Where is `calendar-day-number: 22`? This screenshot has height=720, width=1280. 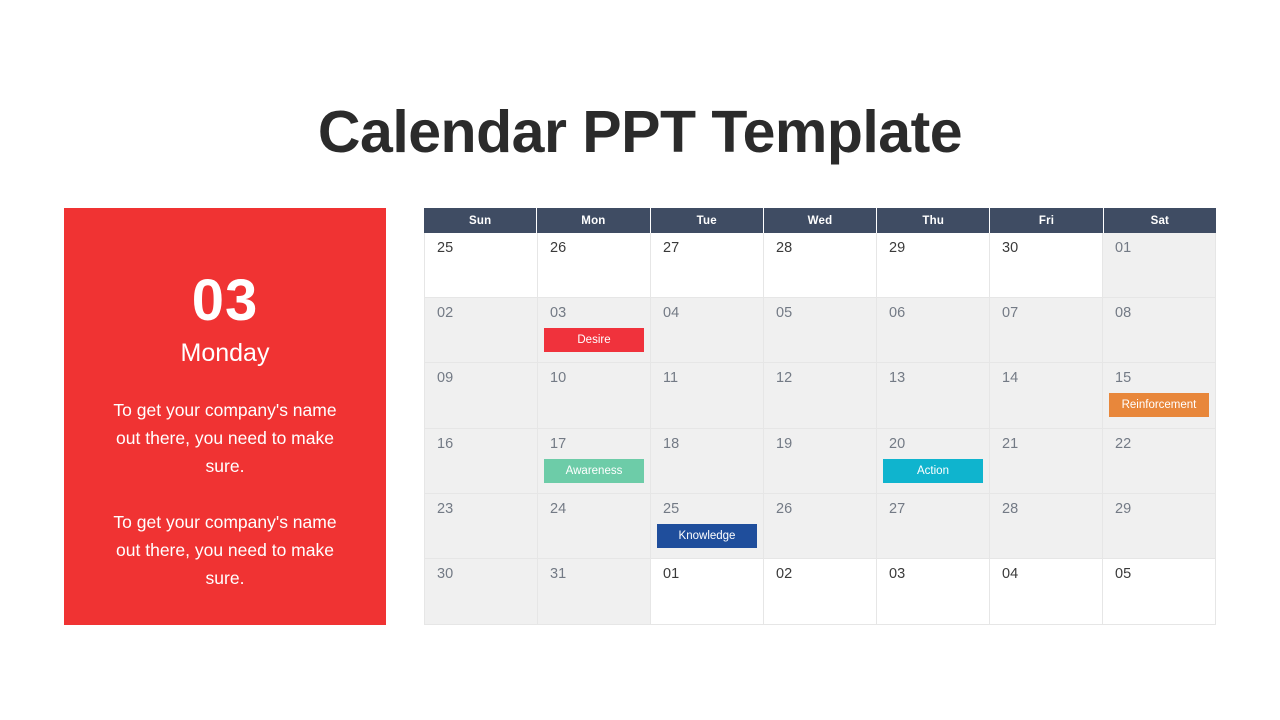 calendar-day-number: 22 is located at coordinates (1123, 443).